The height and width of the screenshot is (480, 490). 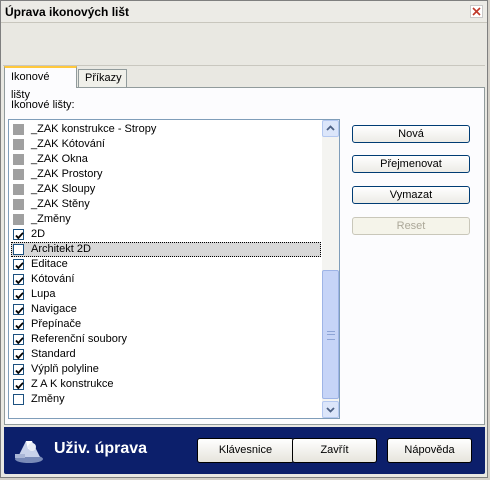 I want to click on list-item-label: 2D, so click(x=38, y=234).